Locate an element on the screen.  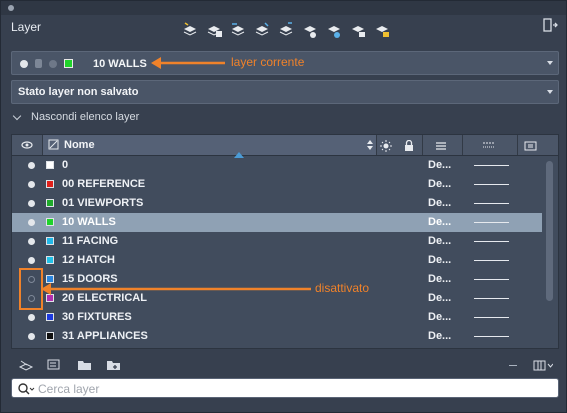
lock-layer-button is located at coordinates (382, 30).